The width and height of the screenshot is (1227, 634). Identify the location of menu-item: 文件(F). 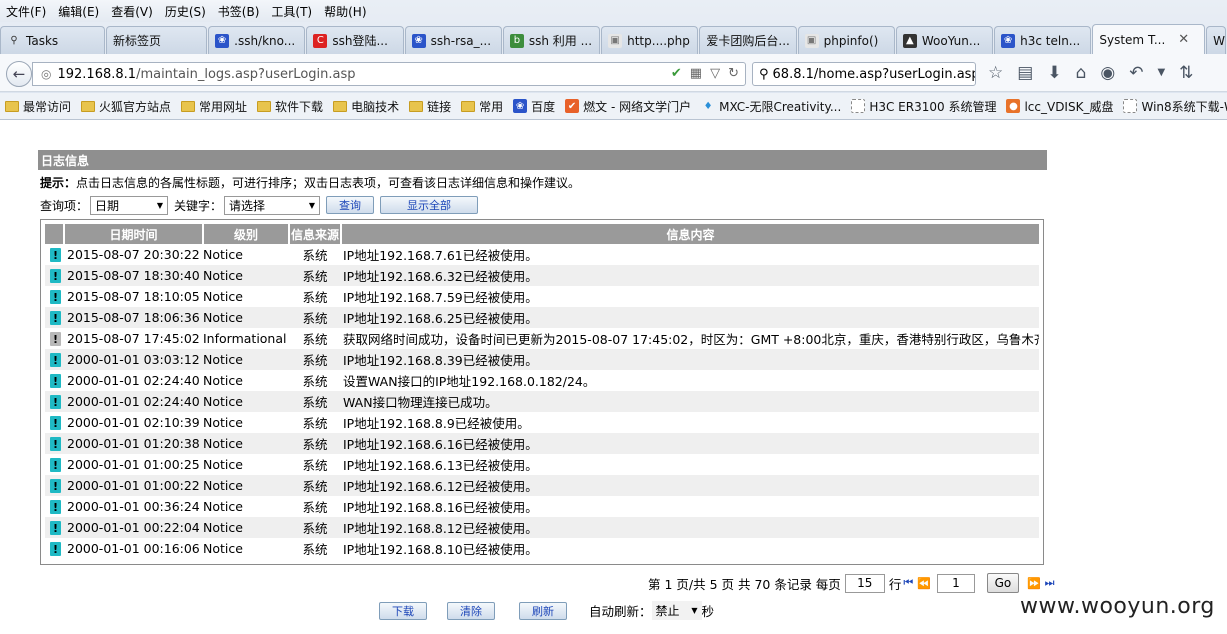
(26, 11).